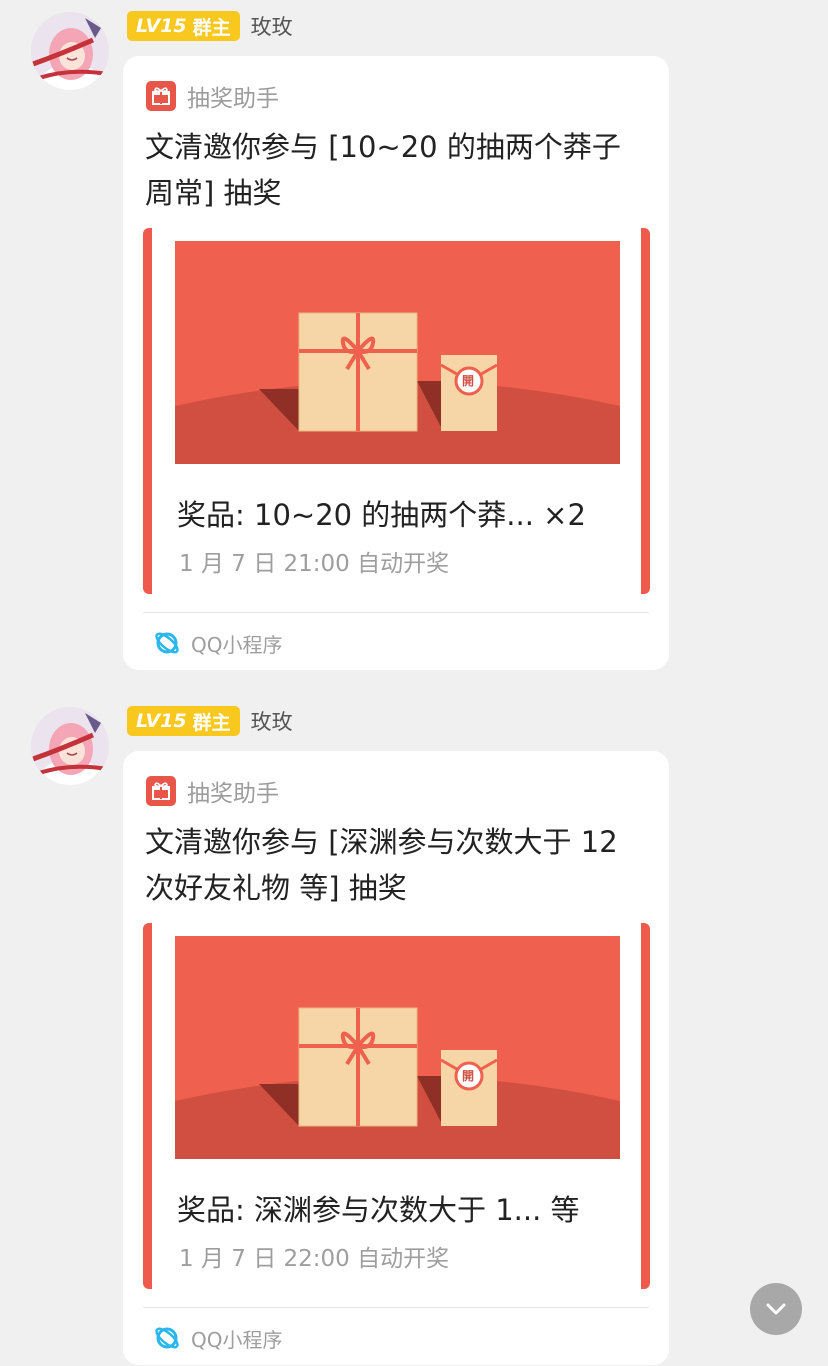 This screenshot has width=828, height=1366. What do you see at coordinates (381, 515) in the screenshot?
I see `prize-text: 奖品: 10~20 的抽两个莽... ×2` at bounding box center [381, 515].